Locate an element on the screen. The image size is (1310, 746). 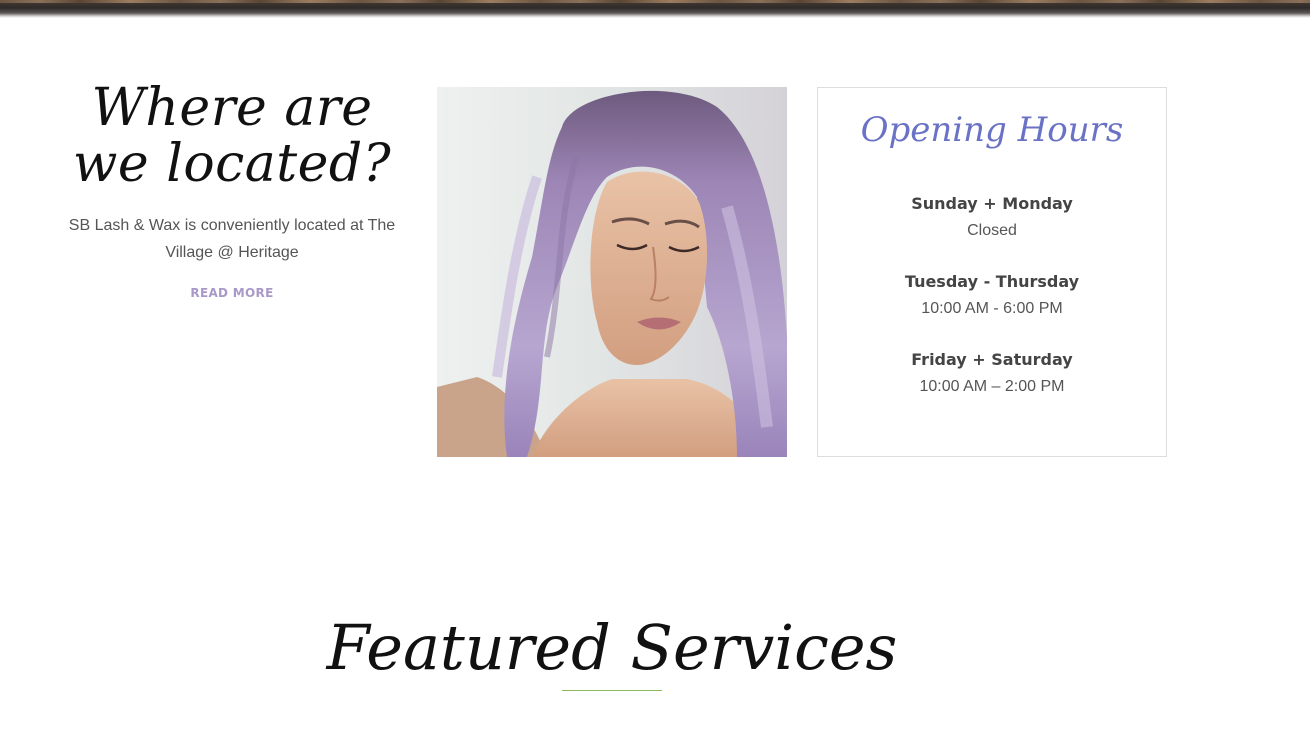
featured-services-title: Featured Services is located at coordinates (612, 647).